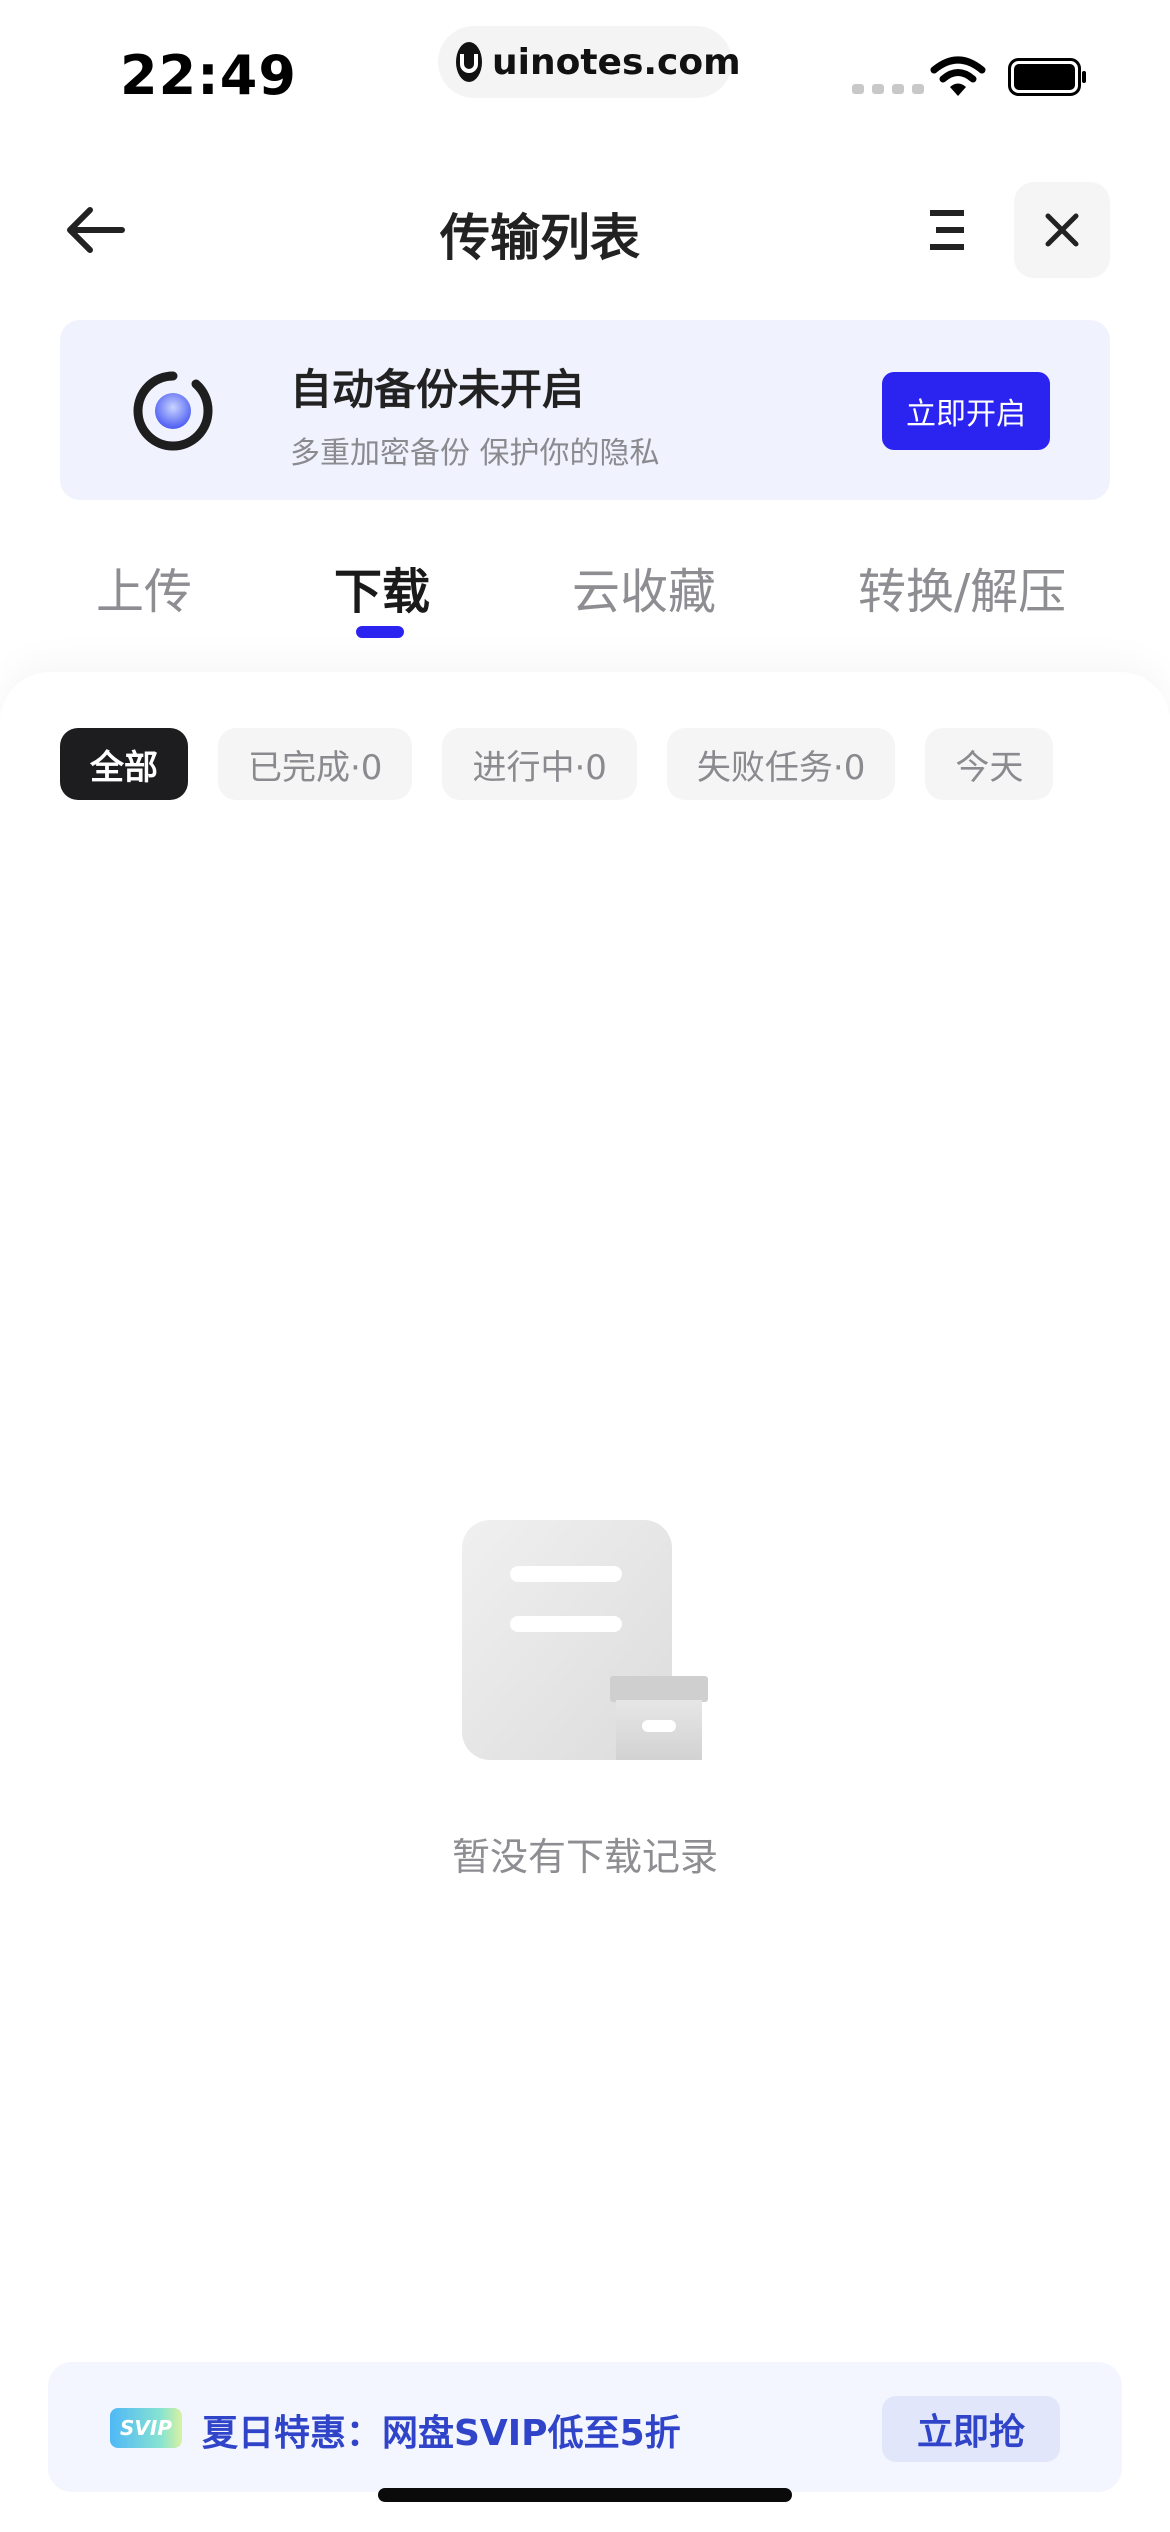 This screenshot has height=2532, width=1170. What do you see at coordinates (948, 230) in the screenshot?
I see `list-menu-icon` at bounding box center [948, 230].